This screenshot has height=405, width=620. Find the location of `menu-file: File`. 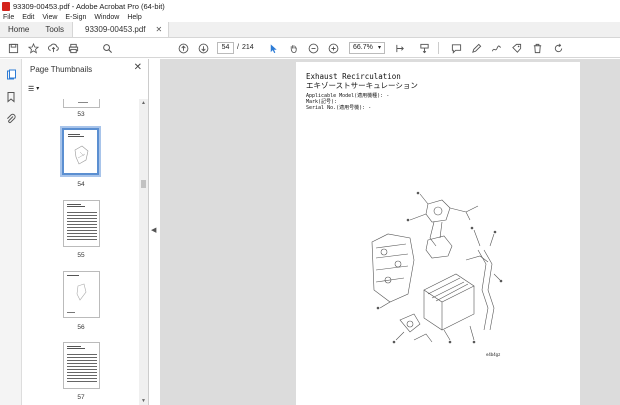

menu-file: File is located at coordinates (8, 17).